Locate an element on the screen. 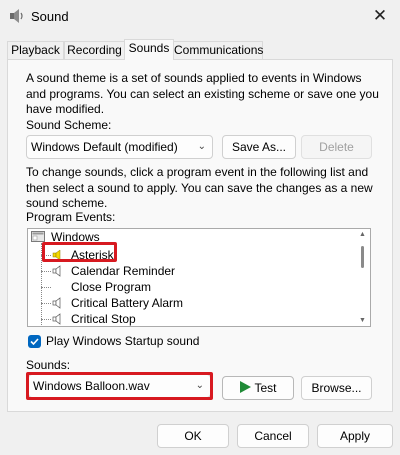 The height and width of the screenshot is (455, 400). scroll-up-icon: ▲ is located at coordinates (362, 234).